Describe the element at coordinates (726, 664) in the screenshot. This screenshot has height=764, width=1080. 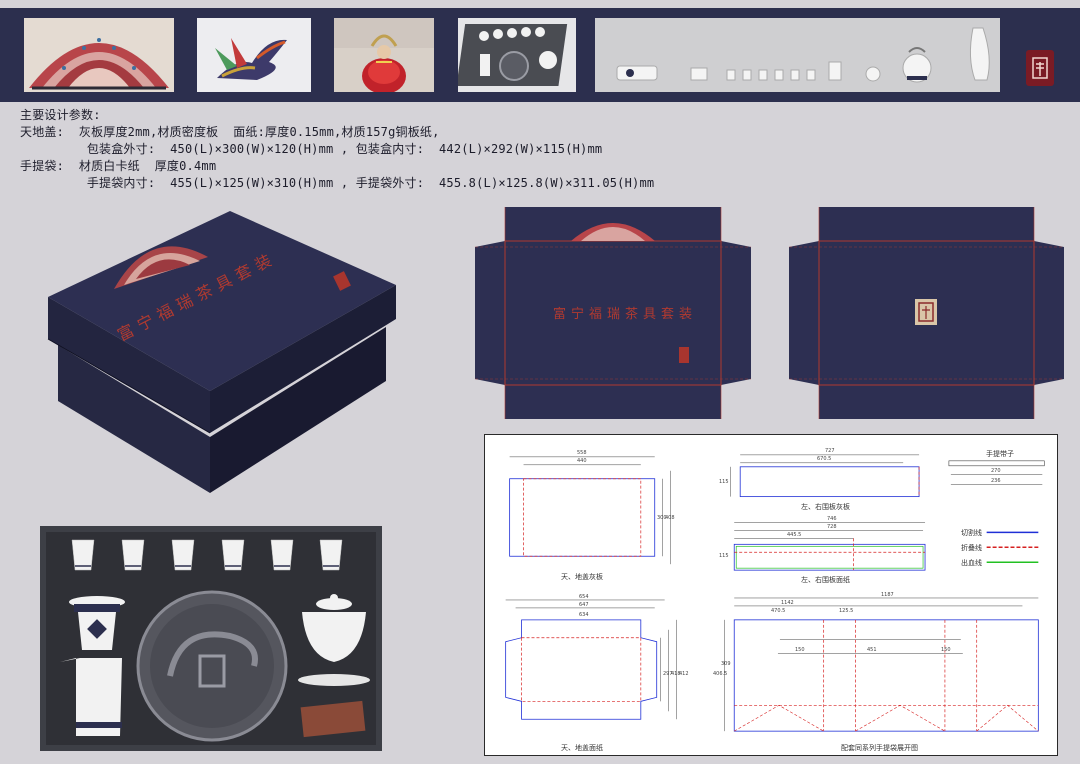
I see `dim-p5-g: 309` at that location.